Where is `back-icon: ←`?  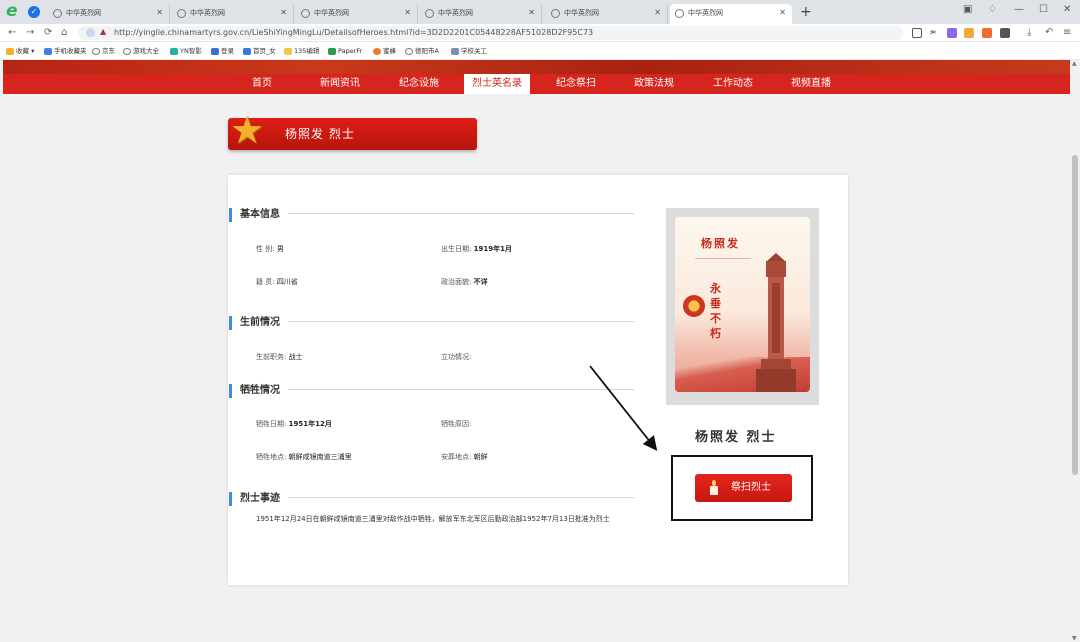 back-icon: ← is located at coordinates (12, 33).